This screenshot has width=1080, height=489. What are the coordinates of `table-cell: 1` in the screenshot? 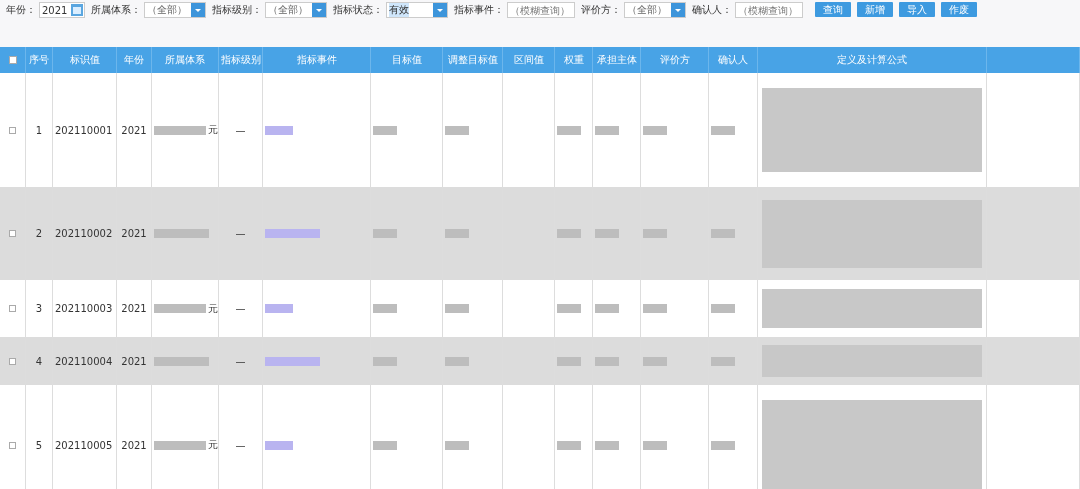 It's located at (39, 130).